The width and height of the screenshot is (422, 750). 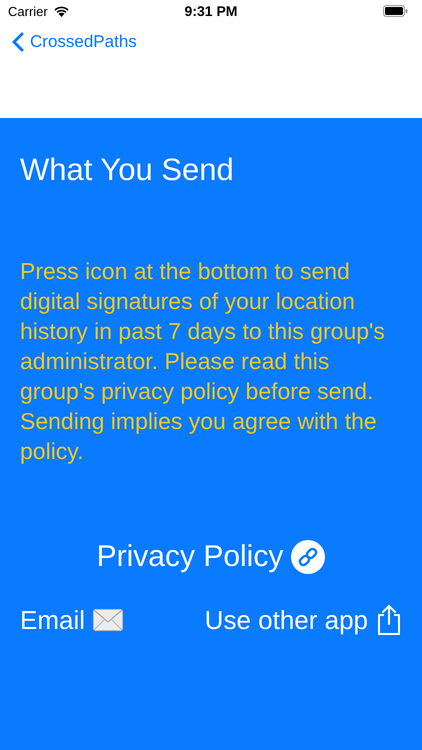 I want to click on status-time: 9:31 PM, so click(x=211, y=11).